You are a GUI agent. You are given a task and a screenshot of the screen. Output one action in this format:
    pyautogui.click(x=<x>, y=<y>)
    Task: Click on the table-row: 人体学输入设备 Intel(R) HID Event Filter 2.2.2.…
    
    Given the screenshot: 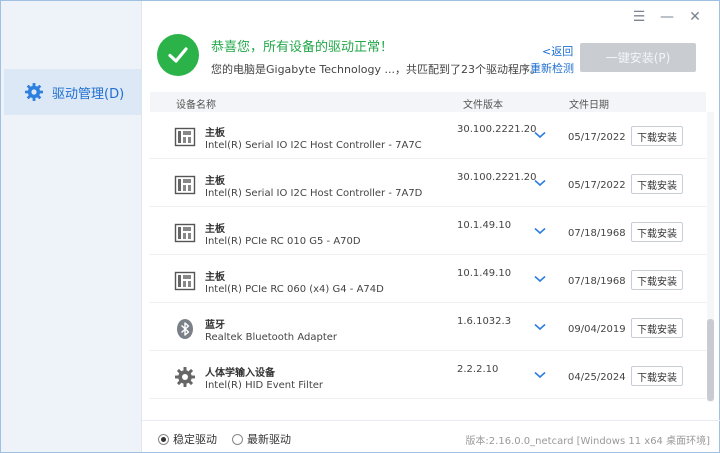 What is the action you would take?
    pyautogui.click(x=428, y=375)
    